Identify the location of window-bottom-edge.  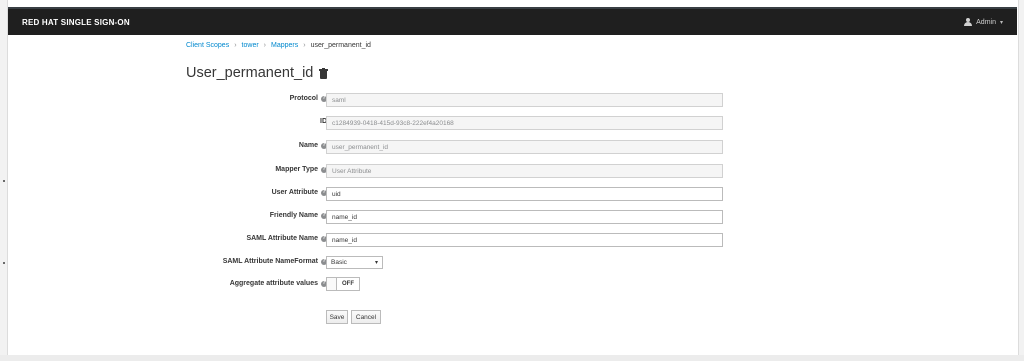
(512, 358).